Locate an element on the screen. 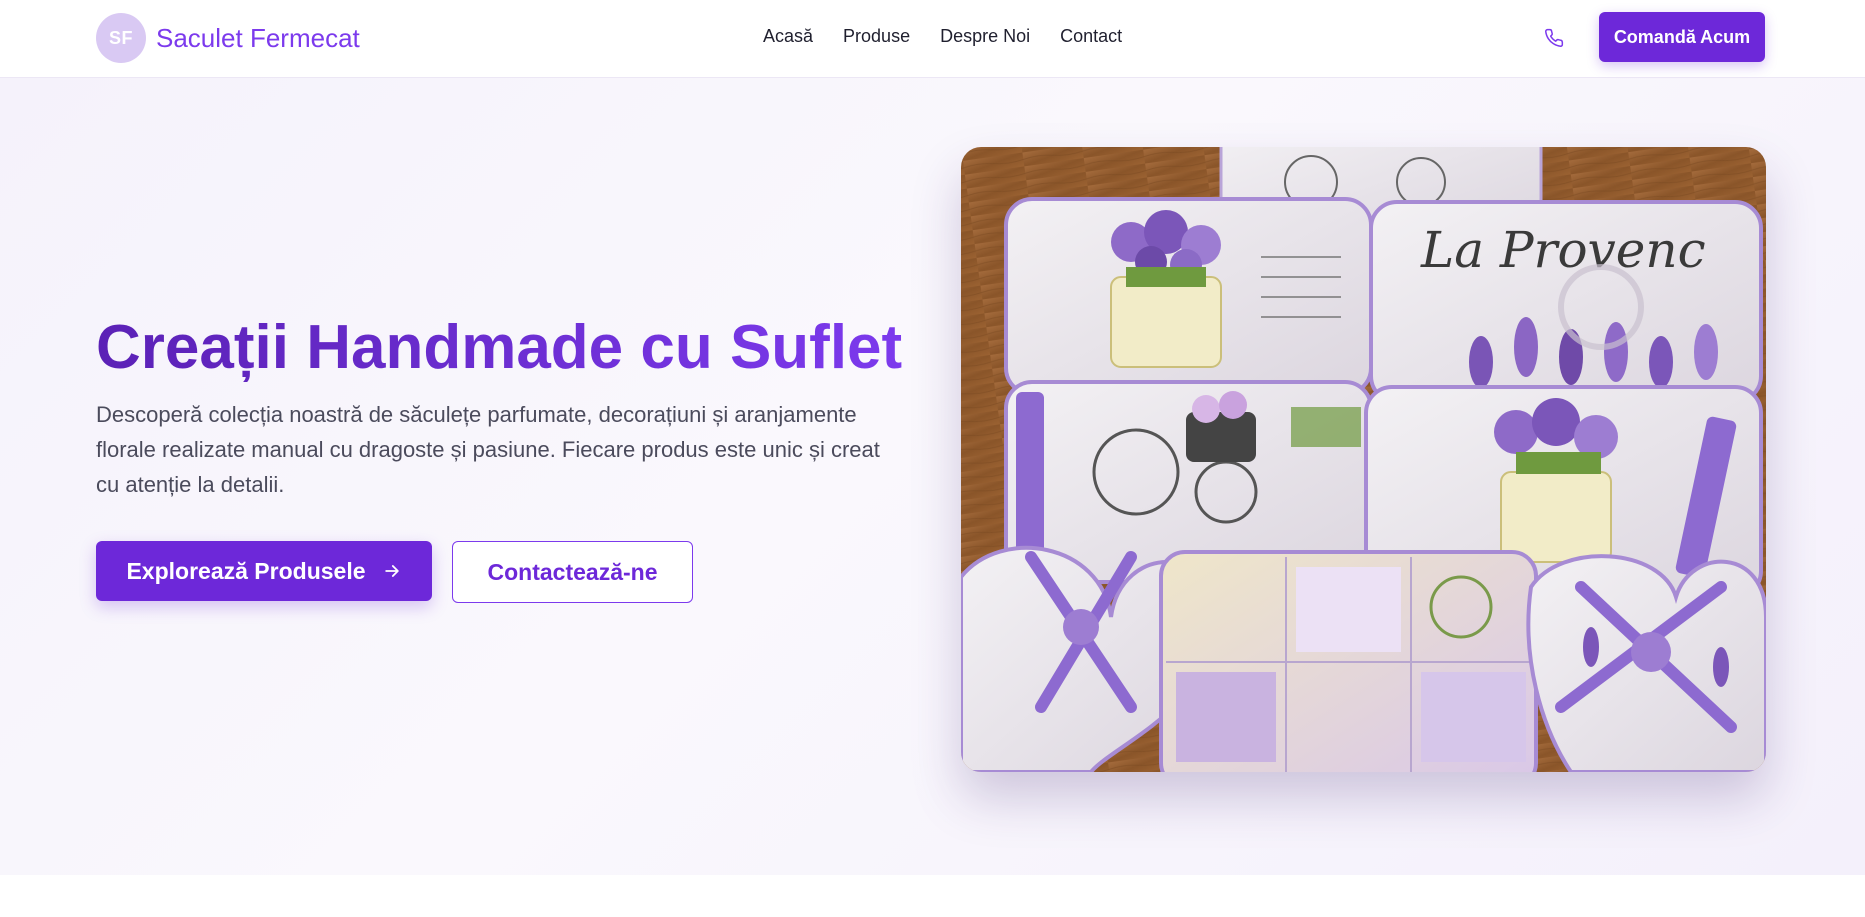 The image size is (1865, 917). nav-link-produse: Produse is located at coordinates (876, 36).